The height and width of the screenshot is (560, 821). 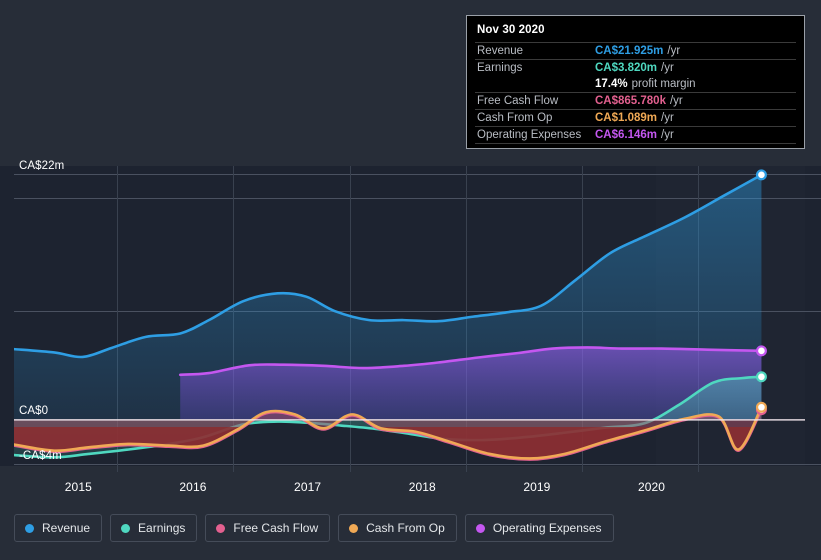 I want to click on tooltip-row-label: Earnings, so click(x=500, y=67).